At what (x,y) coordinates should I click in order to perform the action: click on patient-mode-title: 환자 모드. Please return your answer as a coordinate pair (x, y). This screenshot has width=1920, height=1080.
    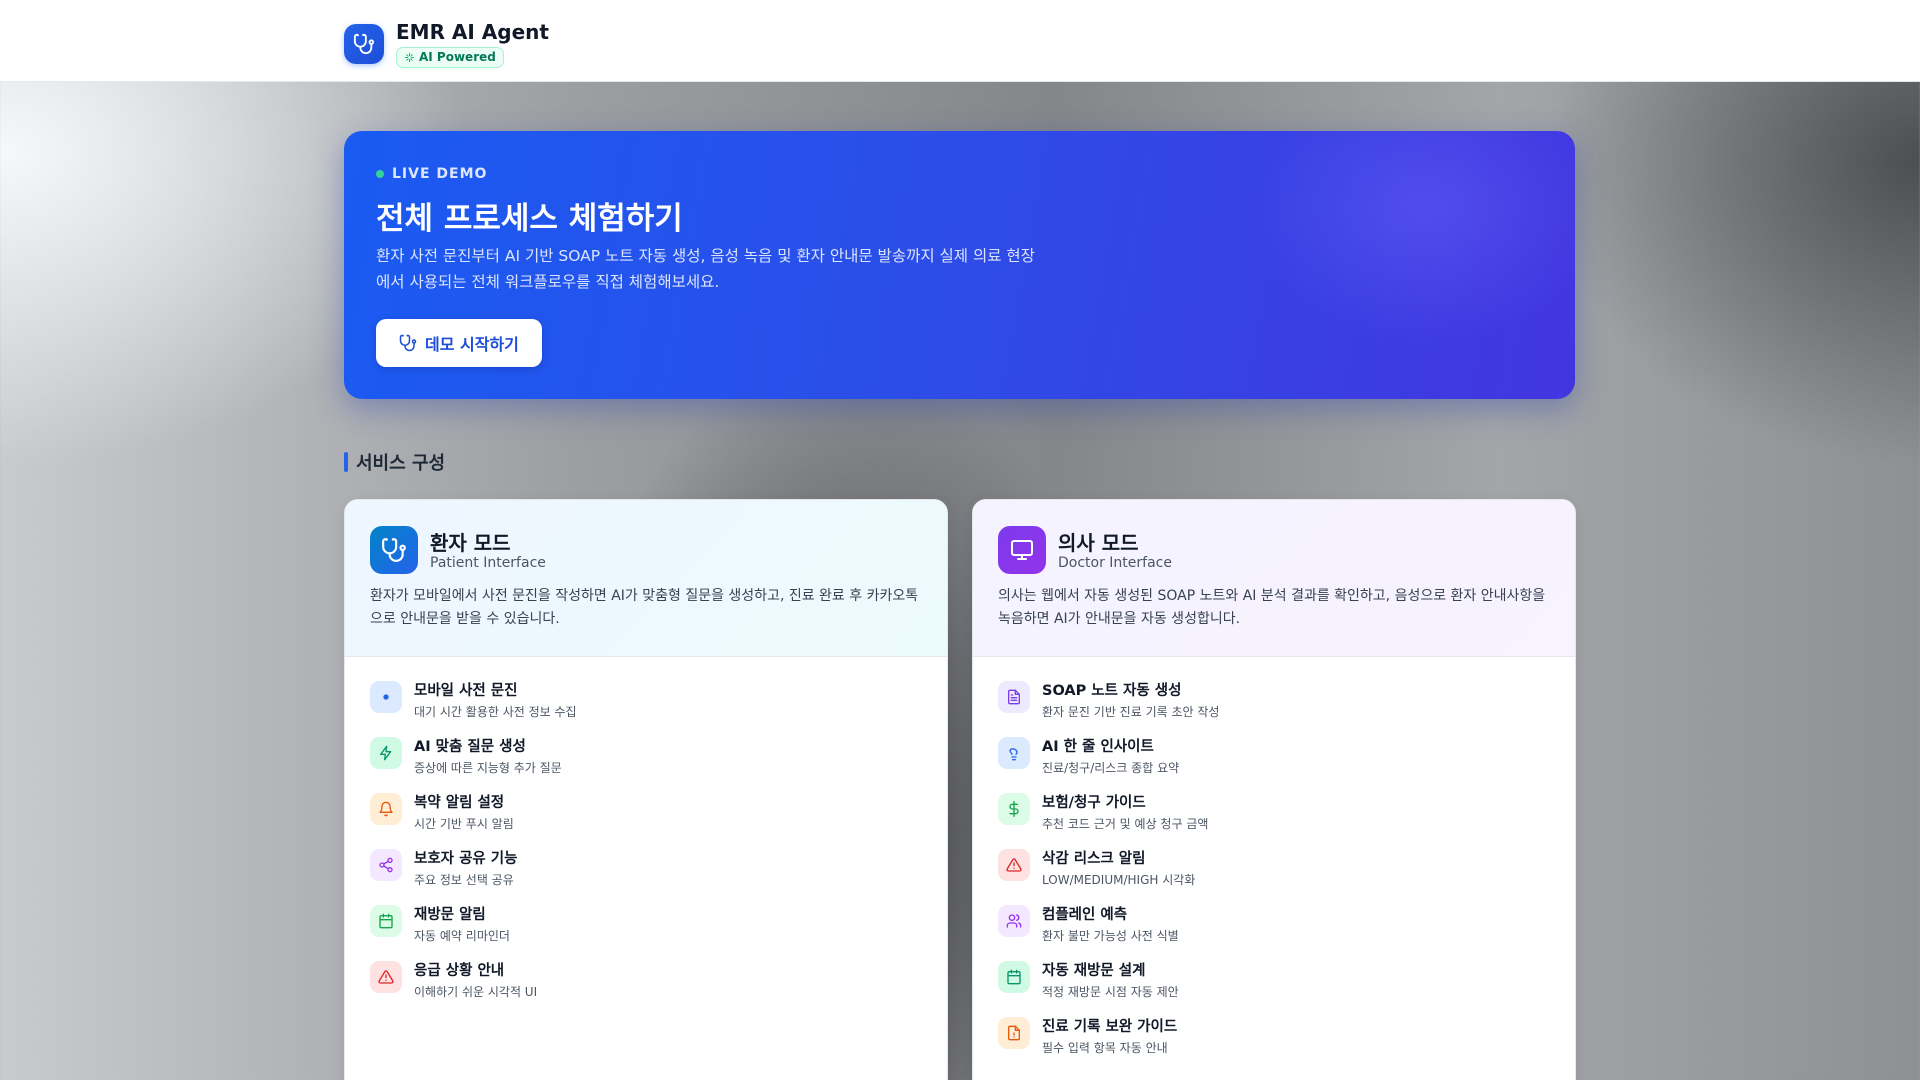
    Looking at the image, I should click on (470, 543).